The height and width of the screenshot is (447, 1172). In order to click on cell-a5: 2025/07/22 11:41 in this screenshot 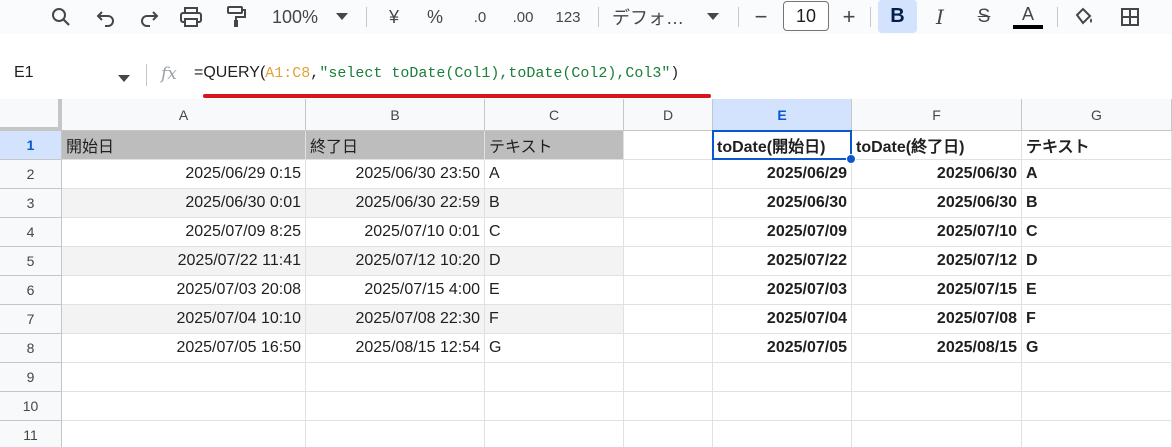, I will do `click(184, 261)`.